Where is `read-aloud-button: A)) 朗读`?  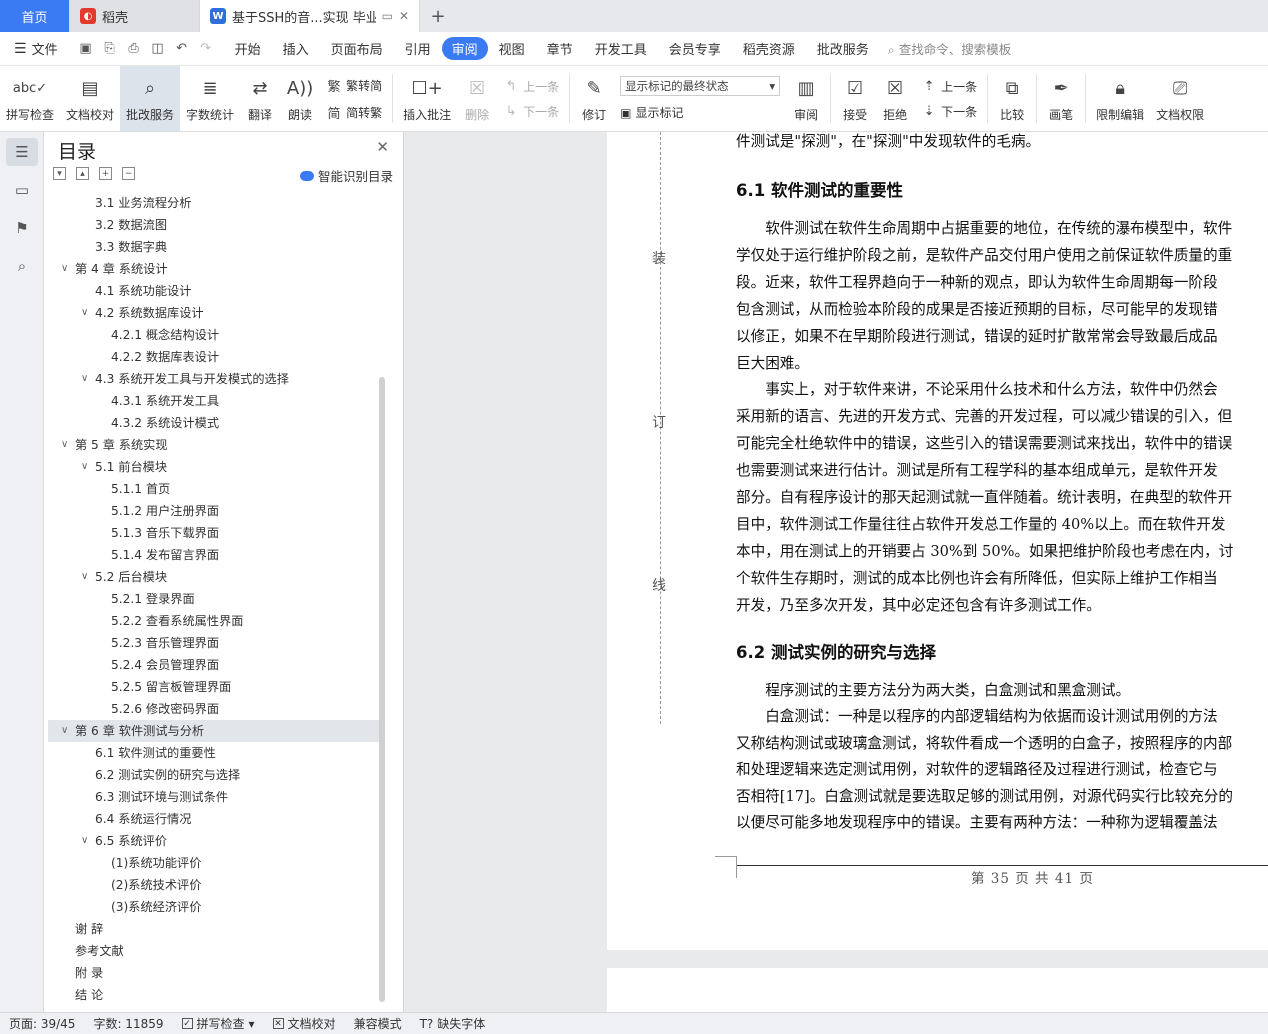
read-aloud-button: A)) 朗读 is located at coordinates (300, 98).